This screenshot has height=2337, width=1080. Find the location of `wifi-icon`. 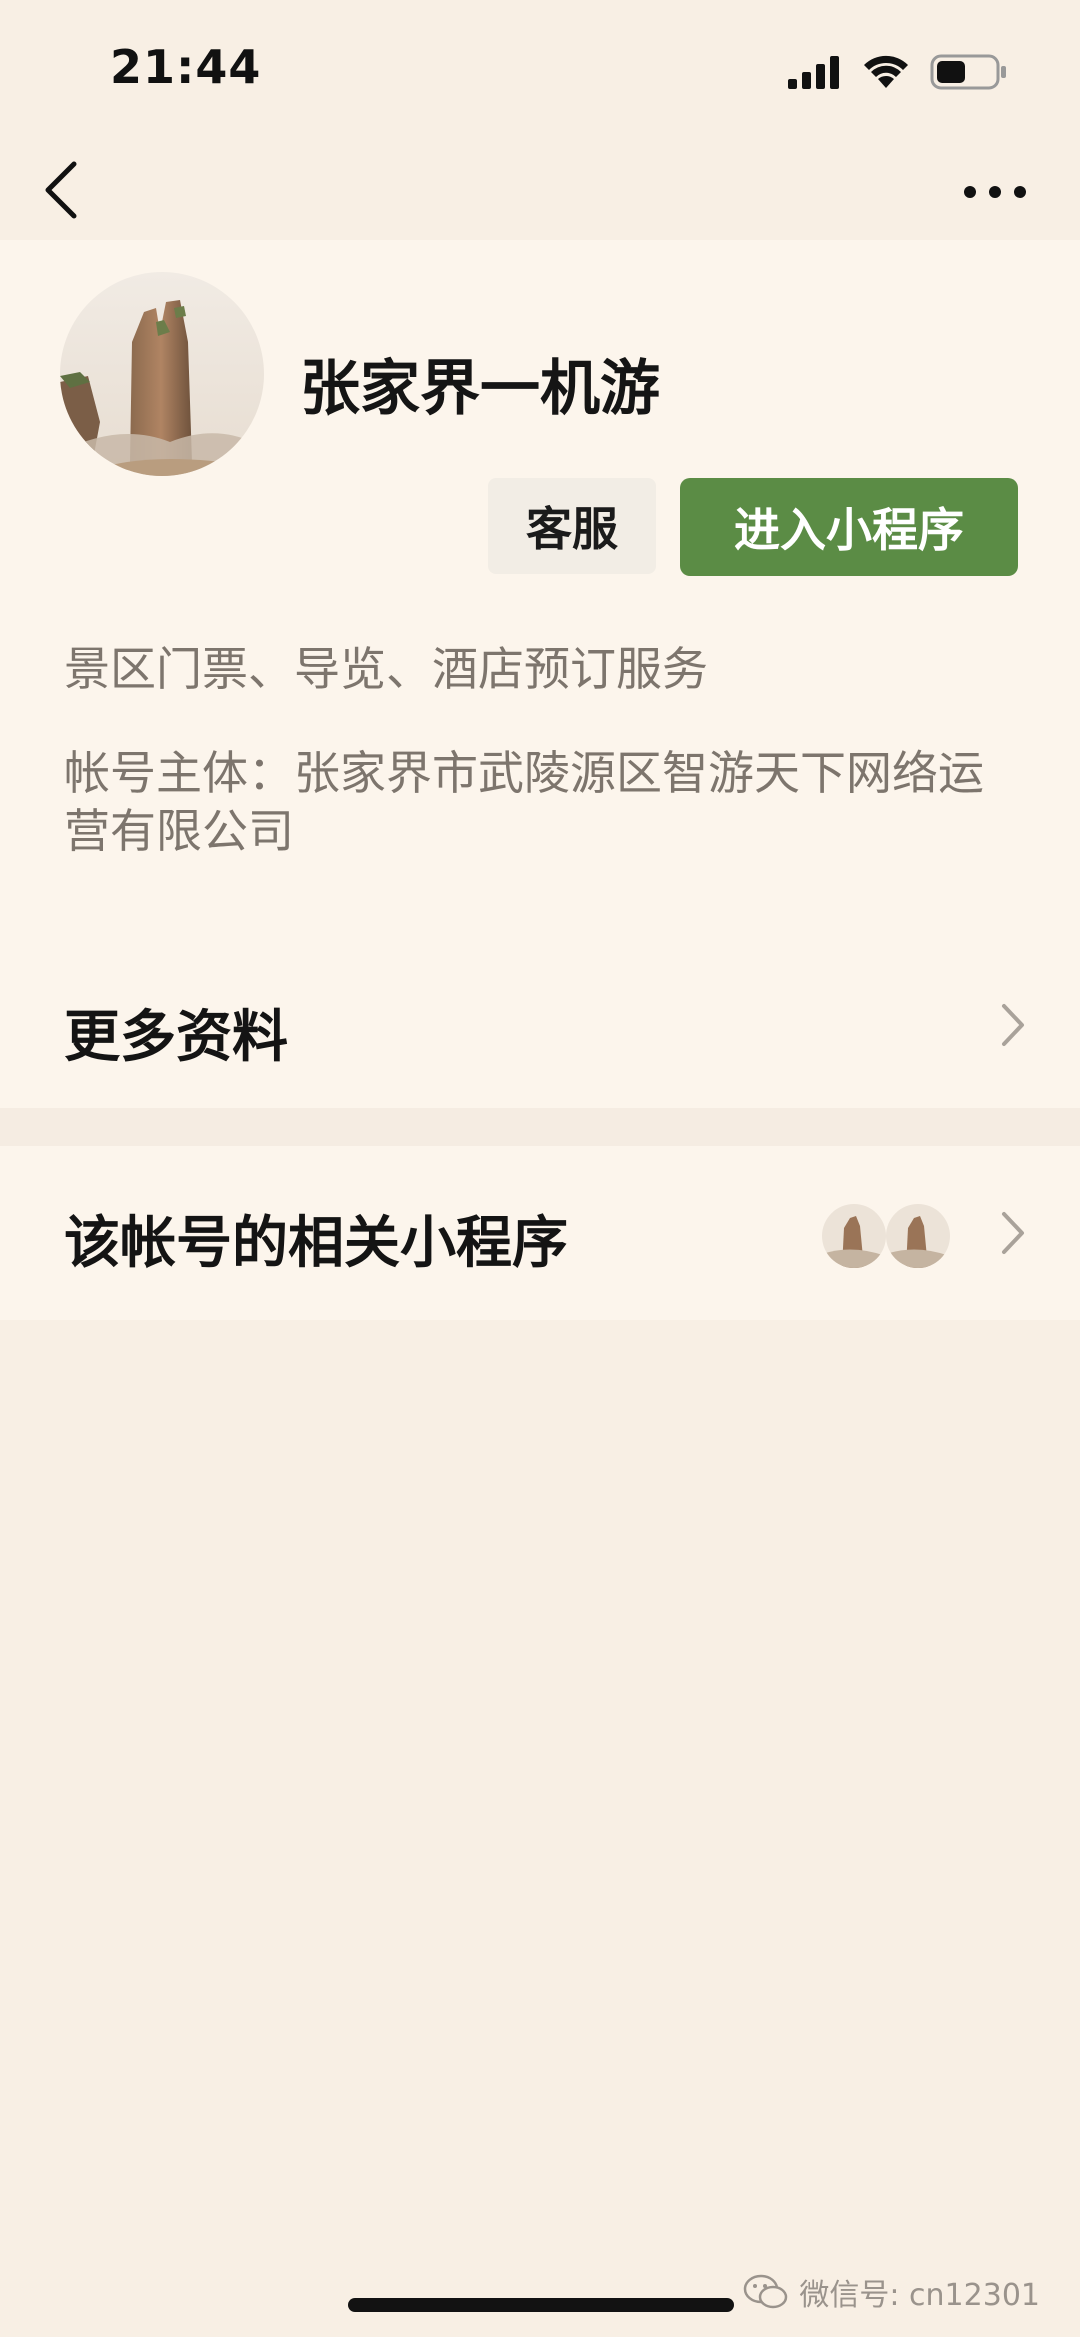

wifi-icon is located at coordinates (886, 71).